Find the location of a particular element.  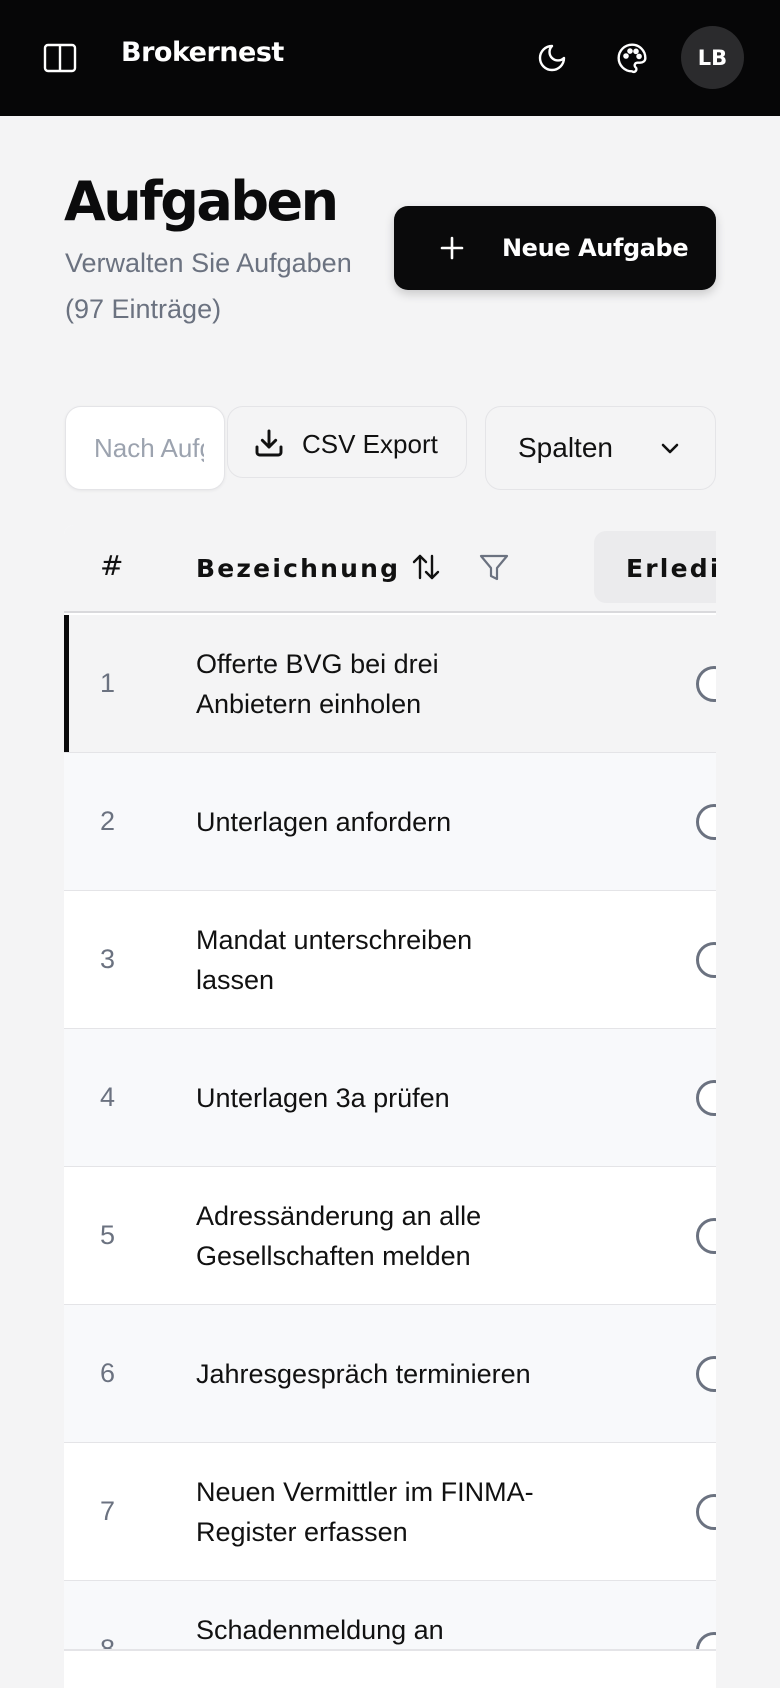

columns-label: Spalten is located at coordinates (565, 447).